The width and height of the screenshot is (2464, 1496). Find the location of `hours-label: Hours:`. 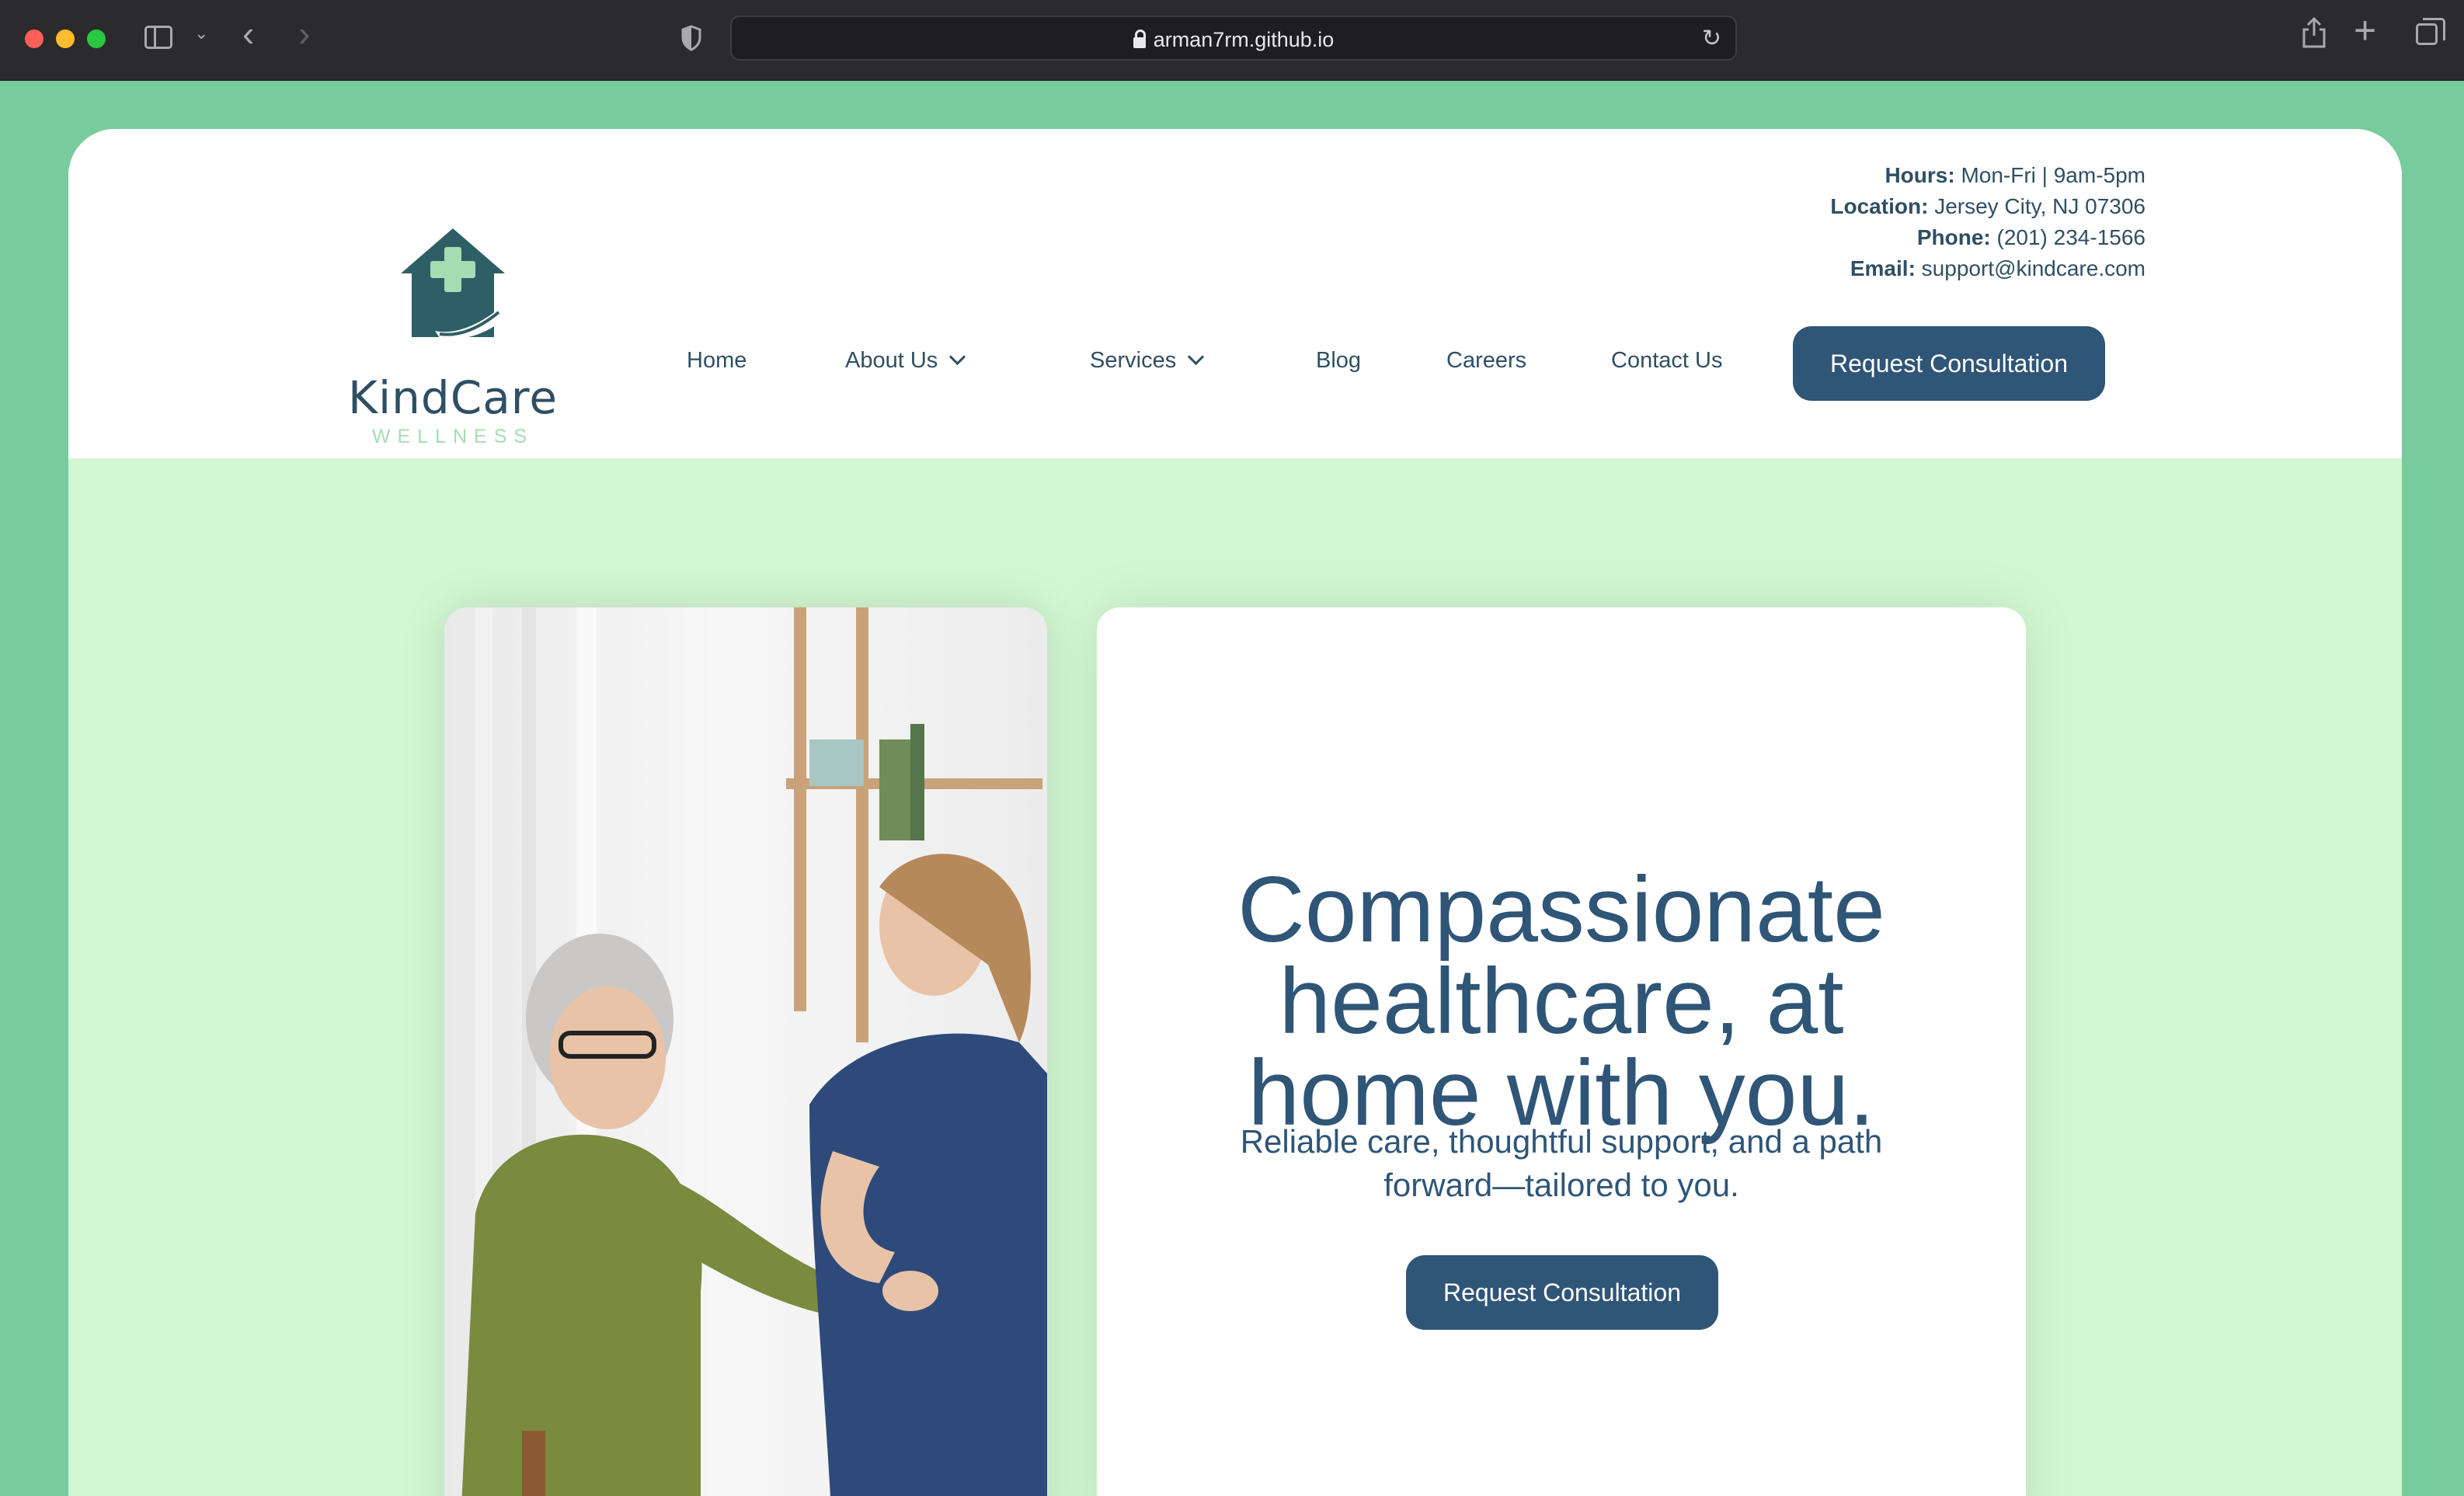

hours-label: Hours: is located at coordinates (1920, 175).